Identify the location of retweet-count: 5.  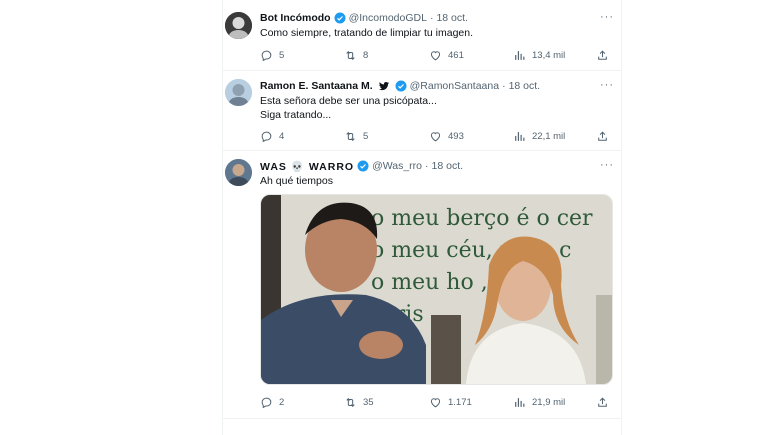
(366, 136).